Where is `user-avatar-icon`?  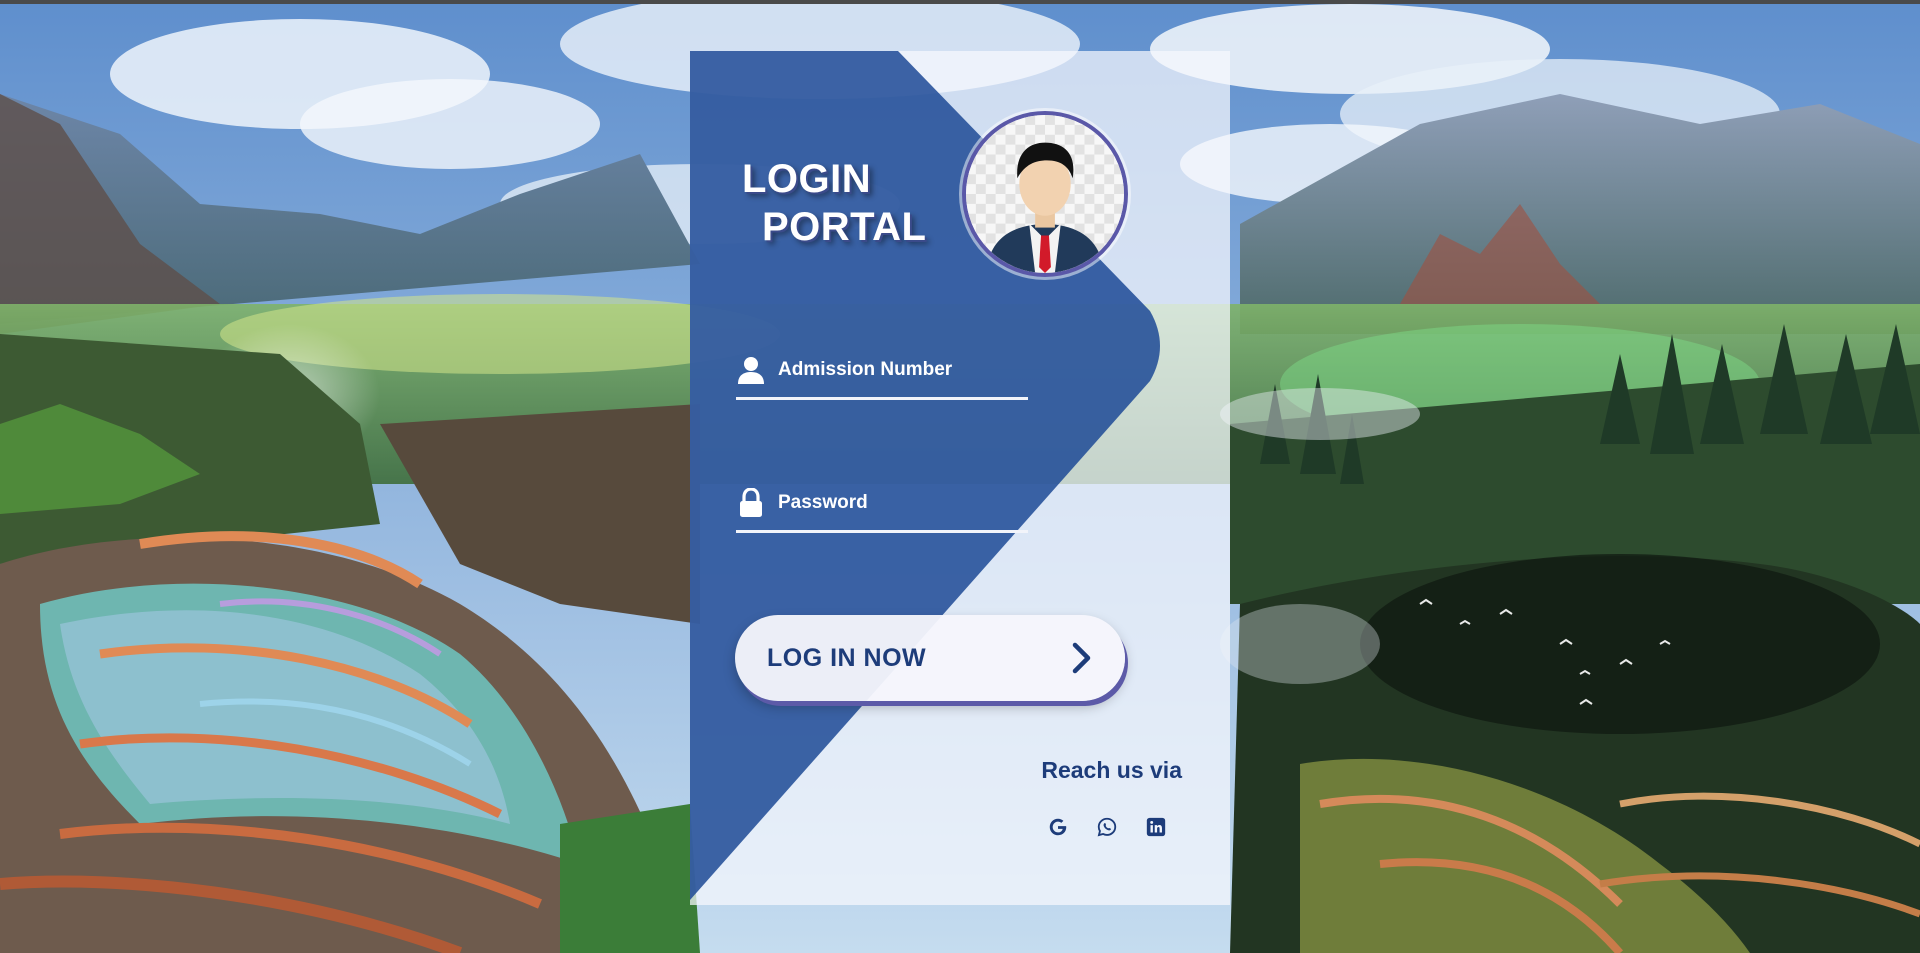 user-avatar-icon is located at coordinates (1045, 194).